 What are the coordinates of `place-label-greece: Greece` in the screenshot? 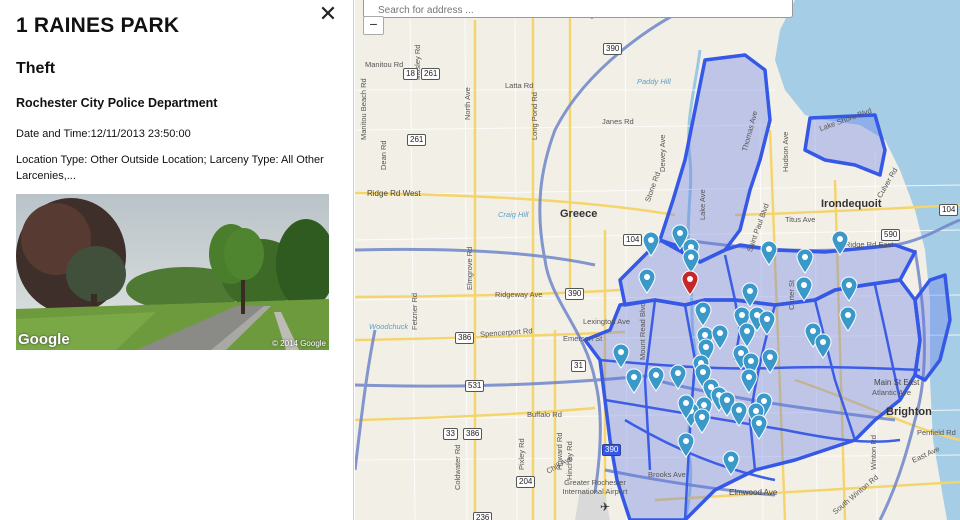 It's located at (579, 214).